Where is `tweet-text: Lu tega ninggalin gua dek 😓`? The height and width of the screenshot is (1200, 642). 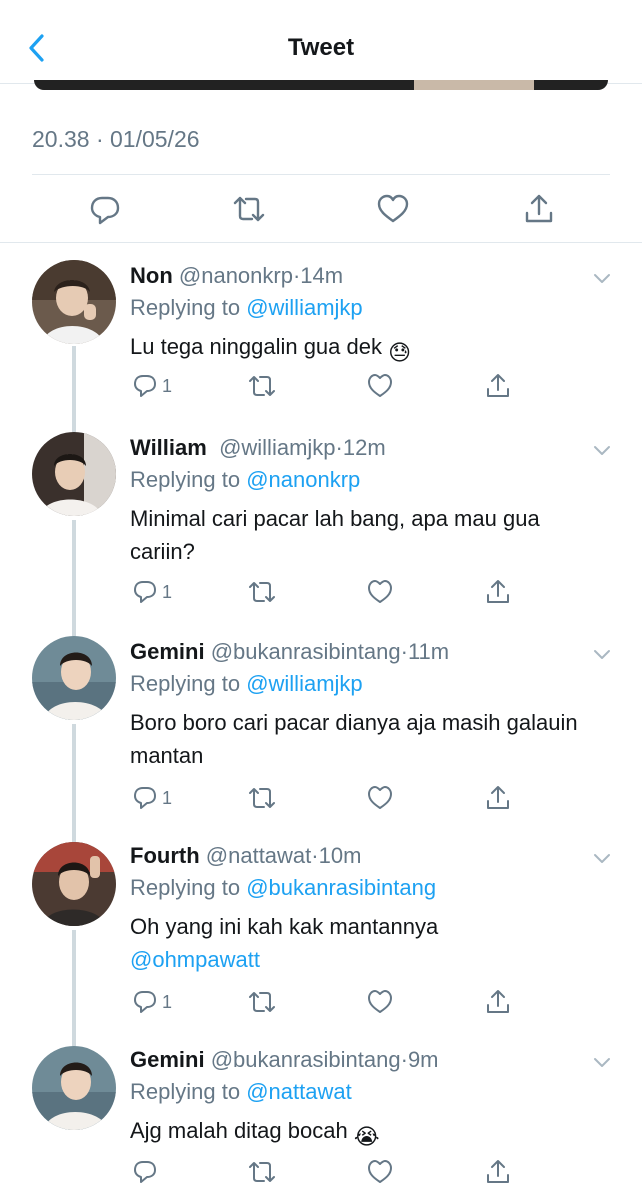
tweet-text: Lu tega ninggalin gua dek 😓 is located at coordinates (370, 349).